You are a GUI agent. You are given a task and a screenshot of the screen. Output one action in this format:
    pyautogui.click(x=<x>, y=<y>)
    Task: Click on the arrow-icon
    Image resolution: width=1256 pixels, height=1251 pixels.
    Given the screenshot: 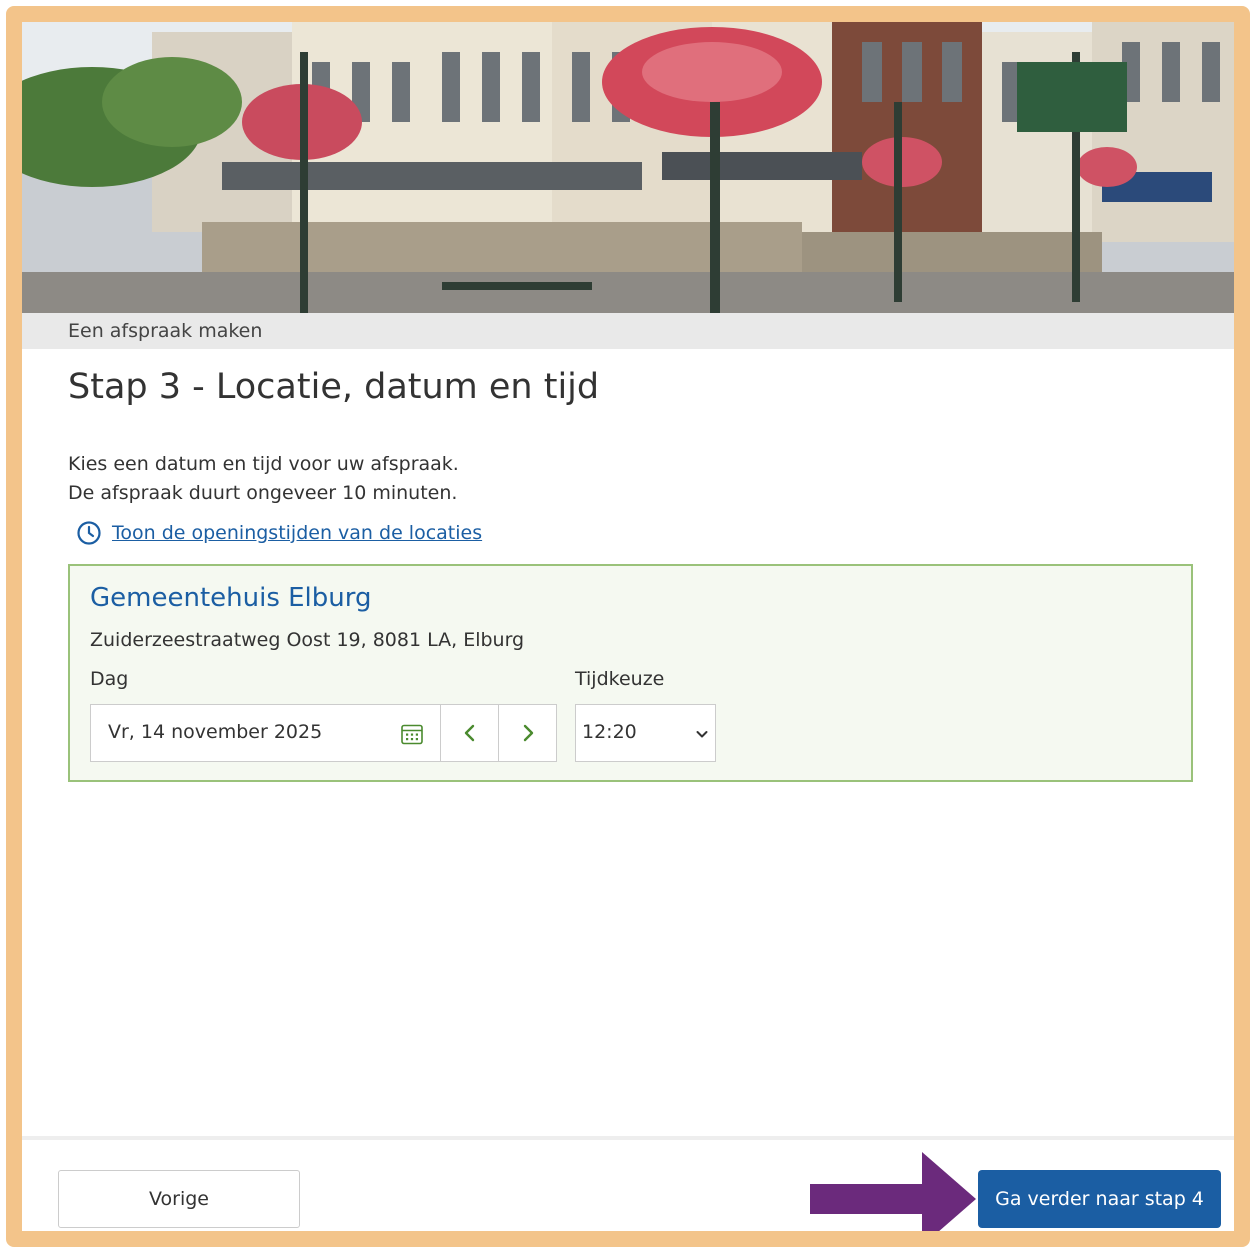 What is the action you would take?
    pyautogui.click(x=893, y=1191)
    